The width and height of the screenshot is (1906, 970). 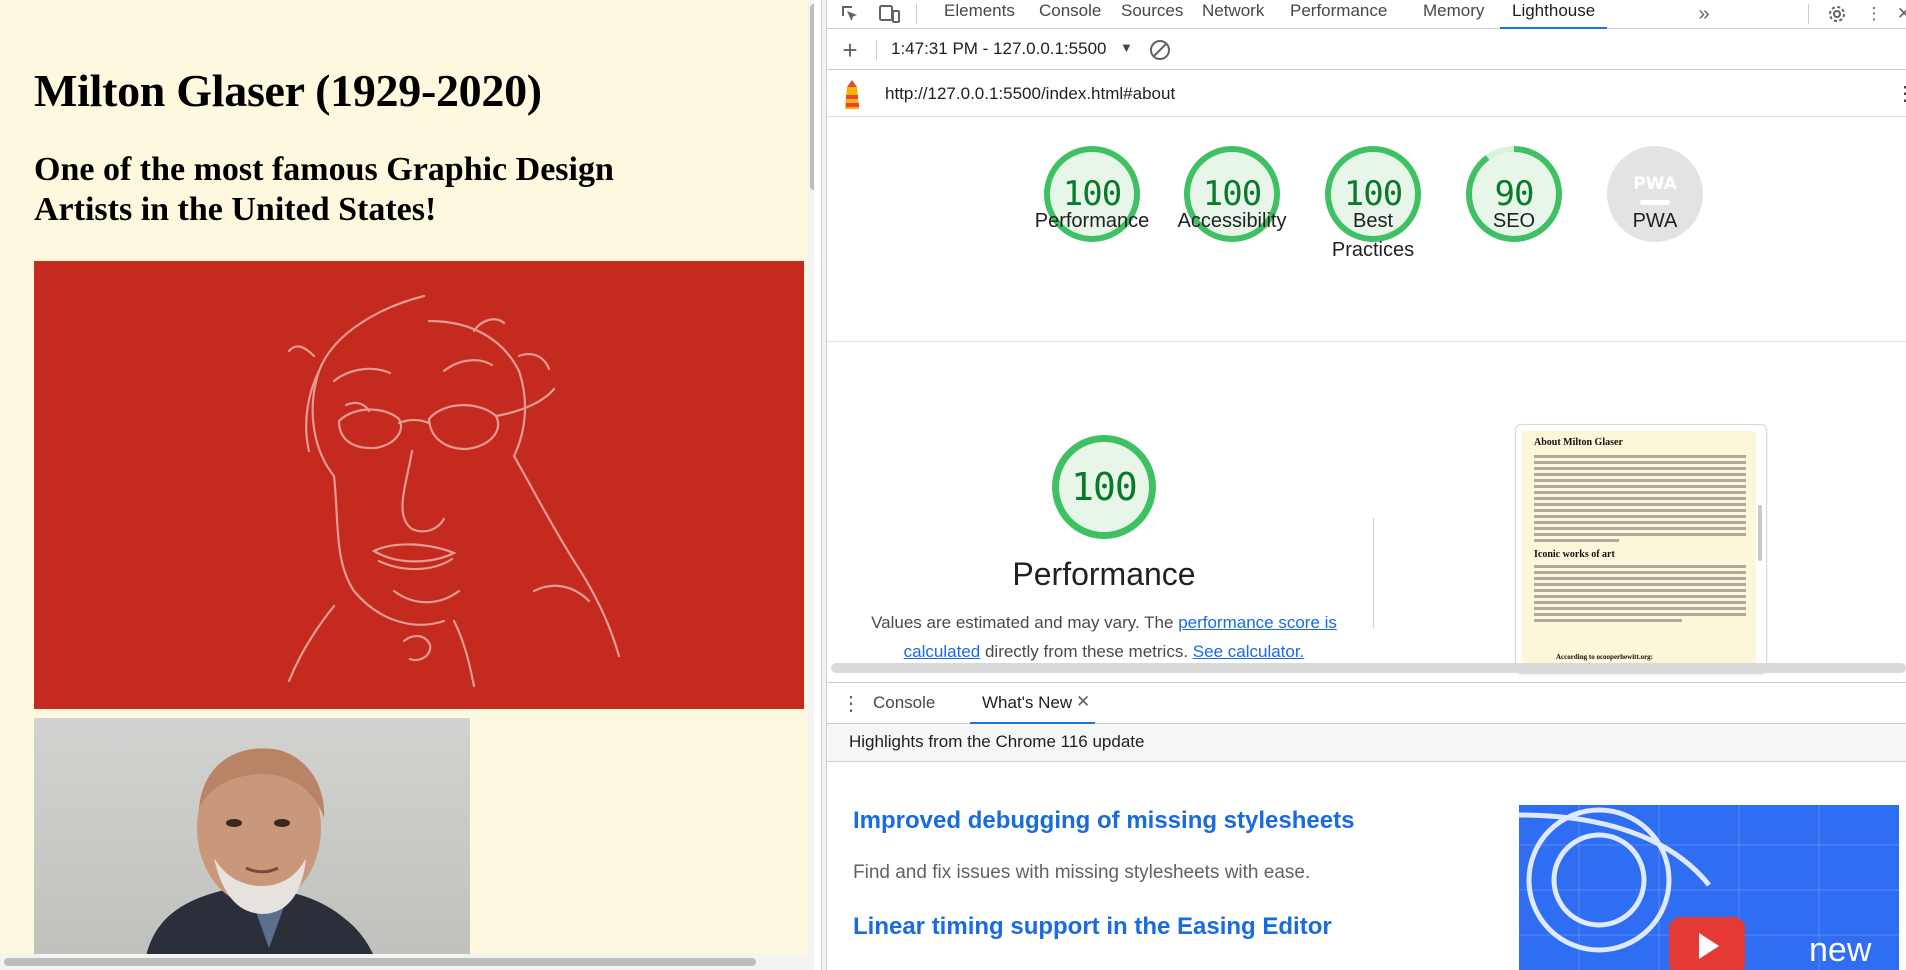 I want to click on performance-big-score: 100, so click(x=1104, y=487).